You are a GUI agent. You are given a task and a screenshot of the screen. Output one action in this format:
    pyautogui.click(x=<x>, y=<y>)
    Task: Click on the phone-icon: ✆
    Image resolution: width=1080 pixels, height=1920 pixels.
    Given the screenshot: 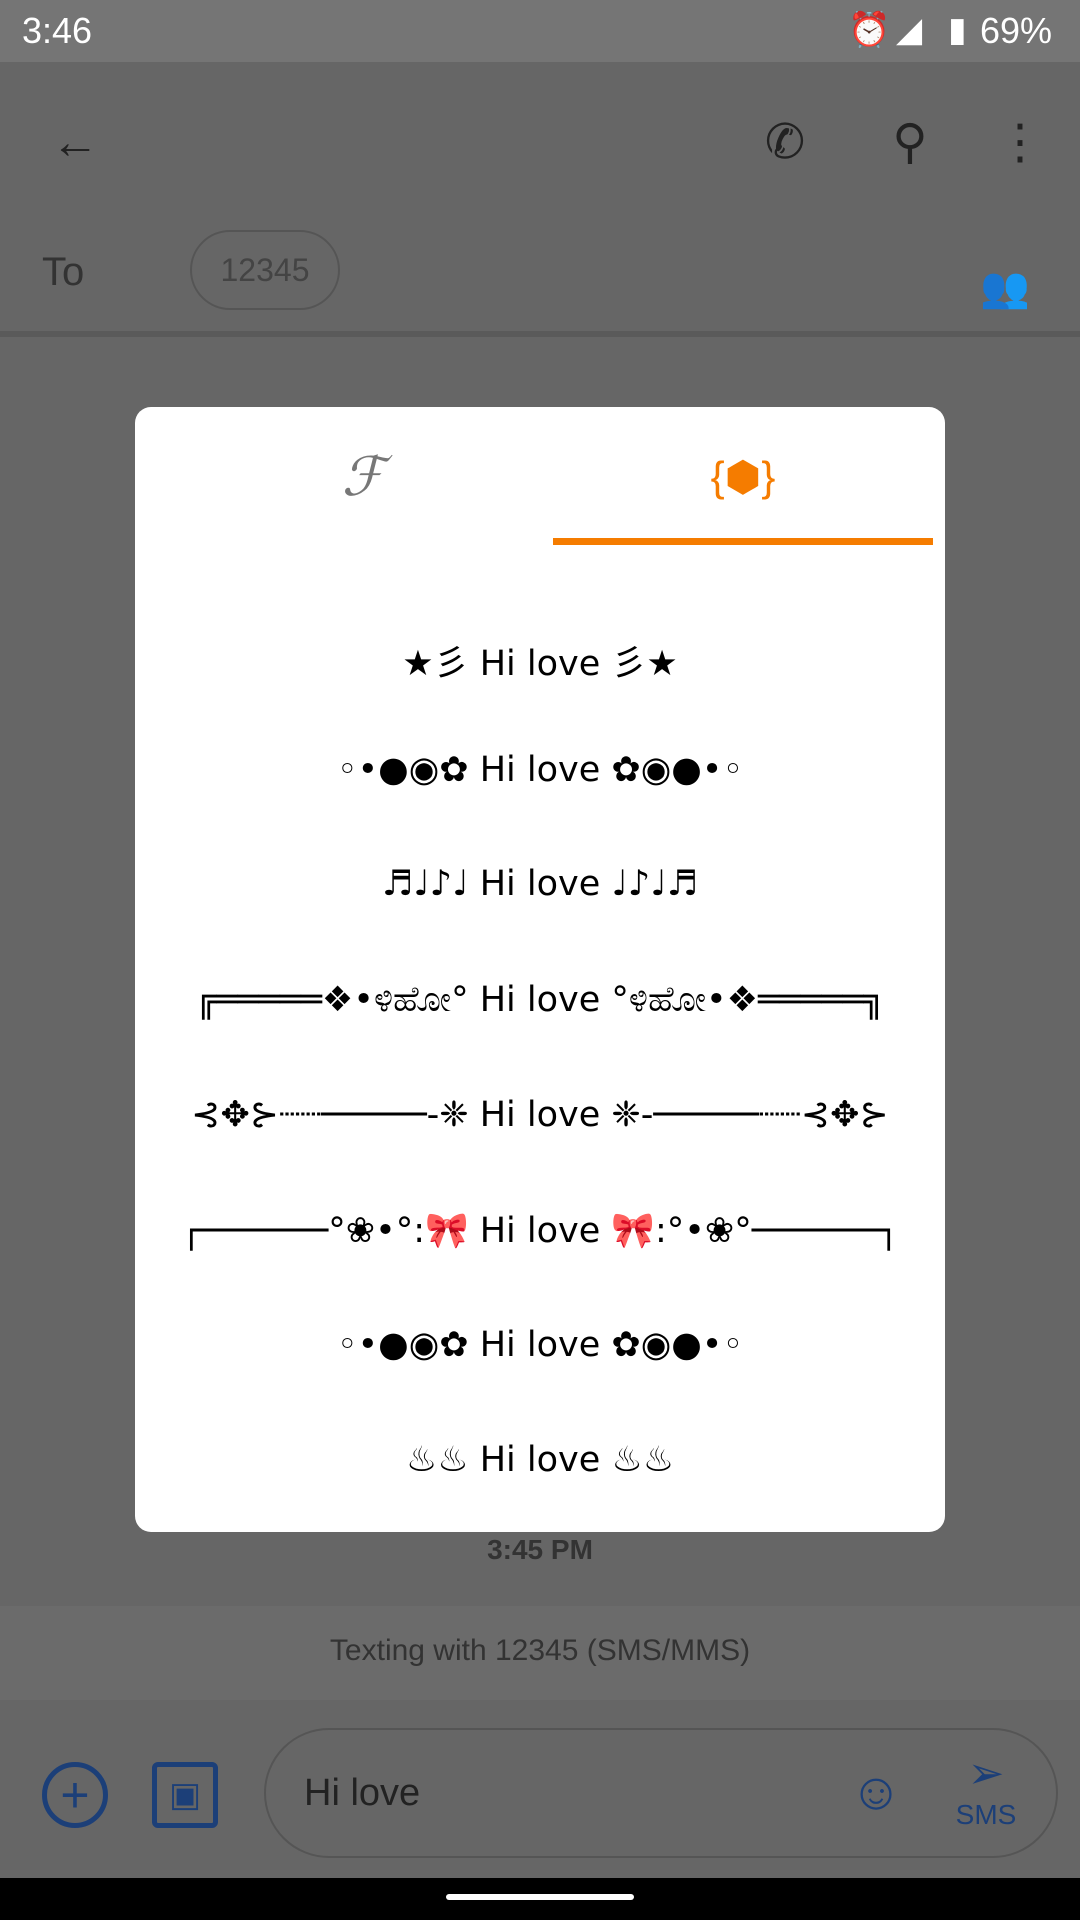 What is the action you would take?
    pyautogui.click(x=785, y=142)
    